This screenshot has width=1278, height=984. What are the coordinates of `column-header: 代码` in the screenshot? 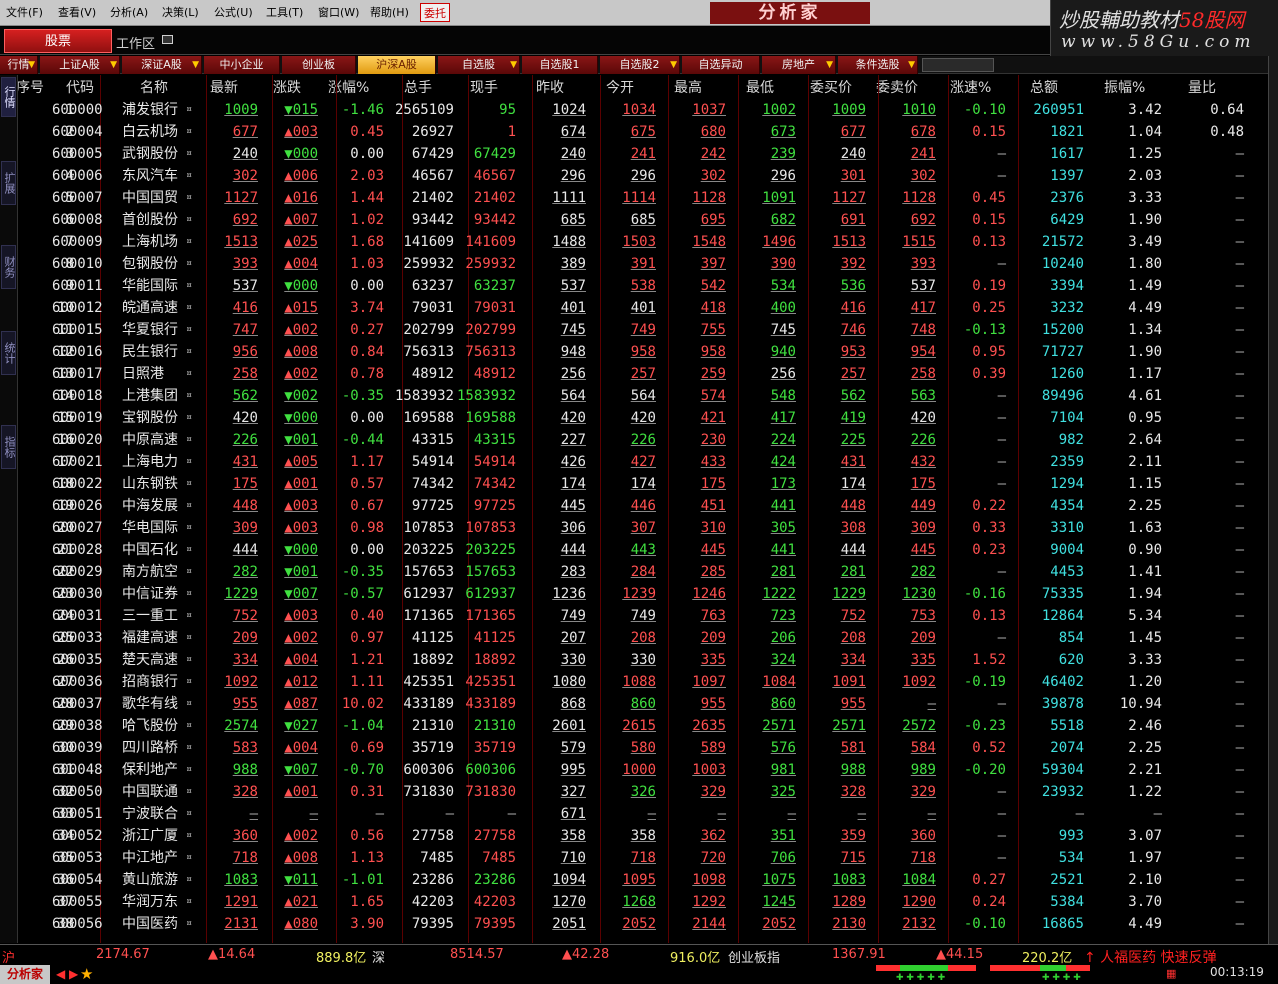 It's located at (80, 87).